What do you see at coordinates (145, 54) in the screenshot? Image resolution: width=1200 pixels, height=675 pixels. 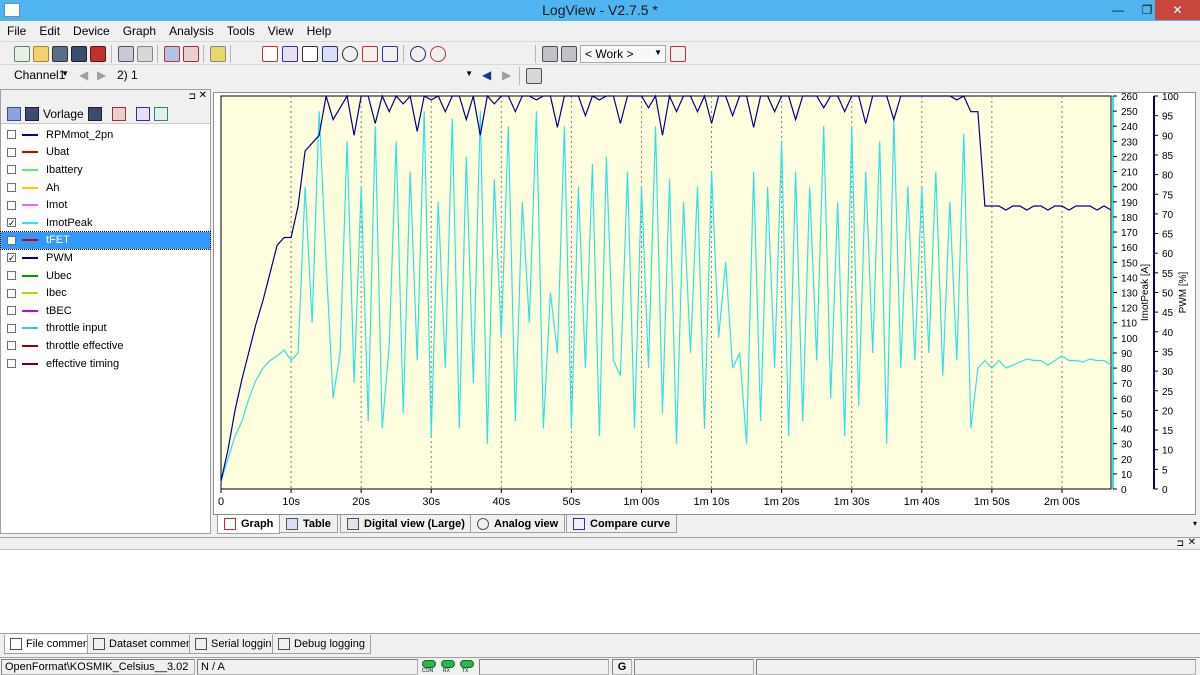 I see `copy-icon` at bounding box center [145, 54].